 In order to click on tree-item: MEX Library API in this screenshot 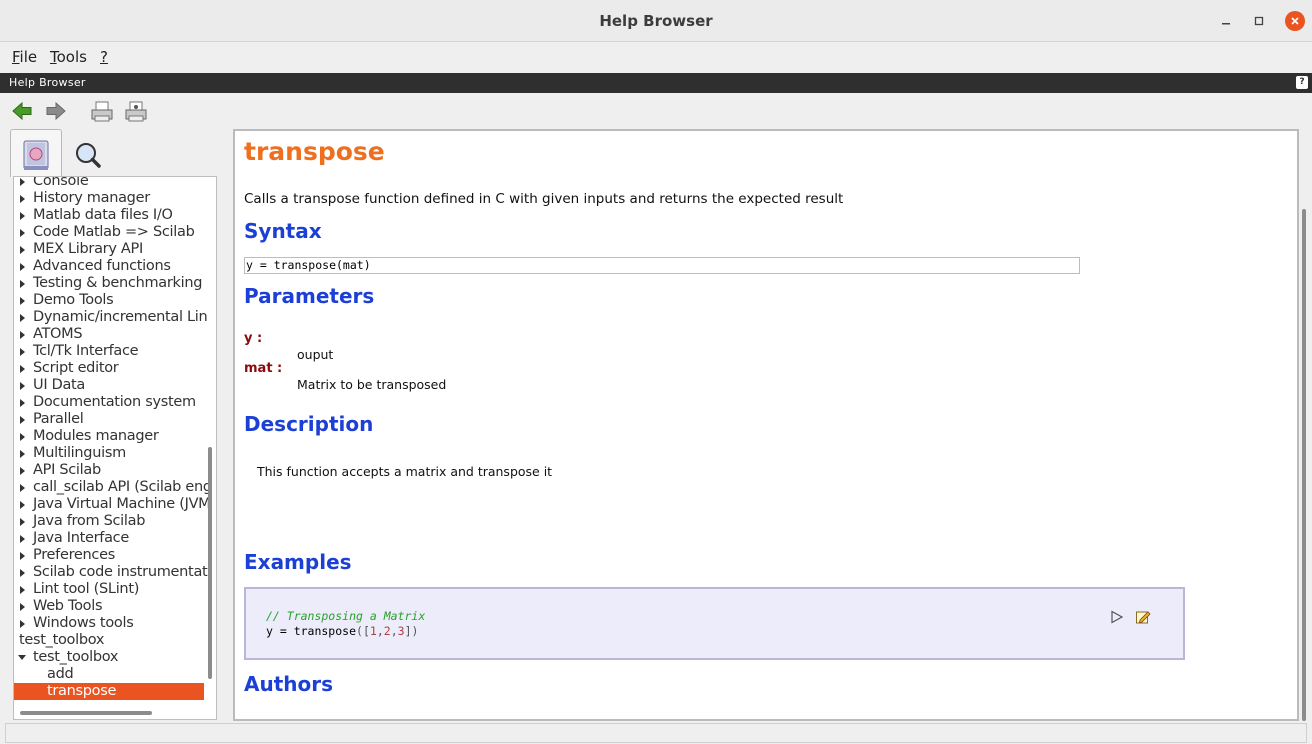, I will do `click(109, 249)`.